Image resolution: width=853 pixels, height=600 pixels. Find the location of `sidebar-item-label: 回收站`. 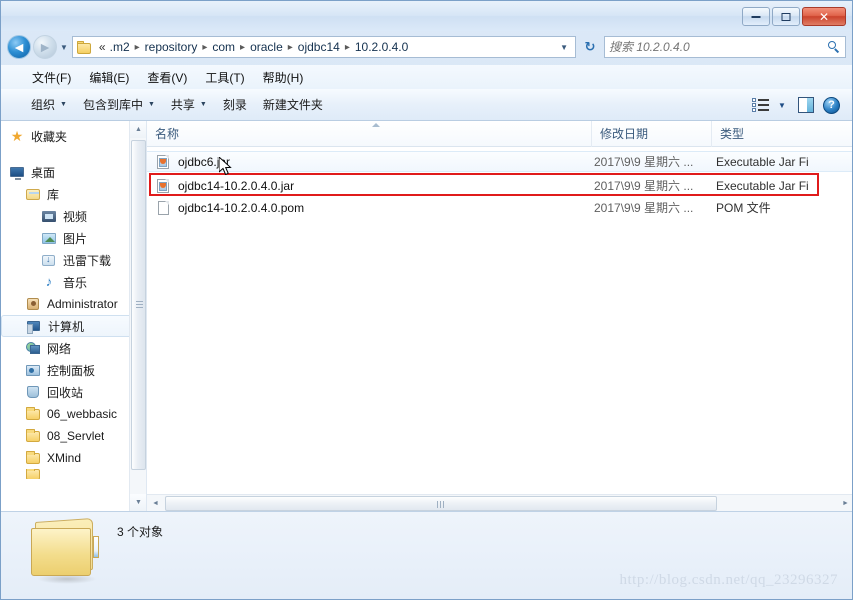

sidebar-item-label: 回收站 is located at coordinates (65, 392).